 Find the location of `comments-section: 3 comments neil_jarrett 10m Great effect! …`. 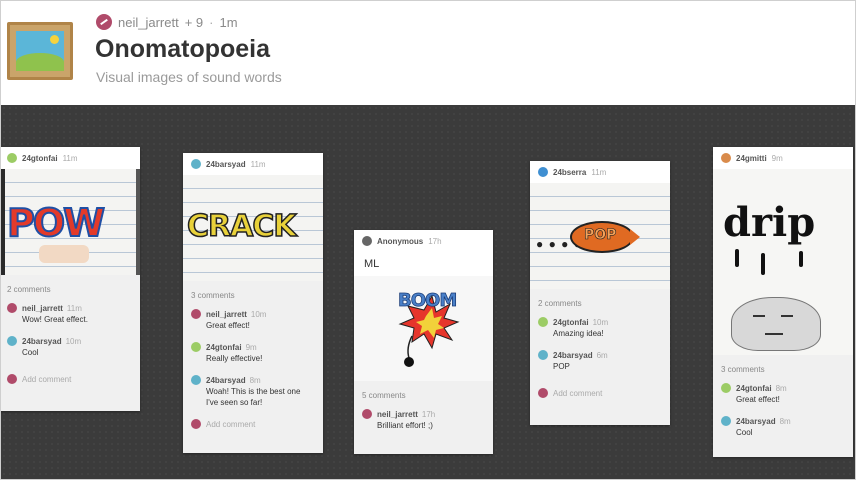

comments-section: 3 comments neil_jarrett 10m Great effect! … is located at coordinates (253, 367).